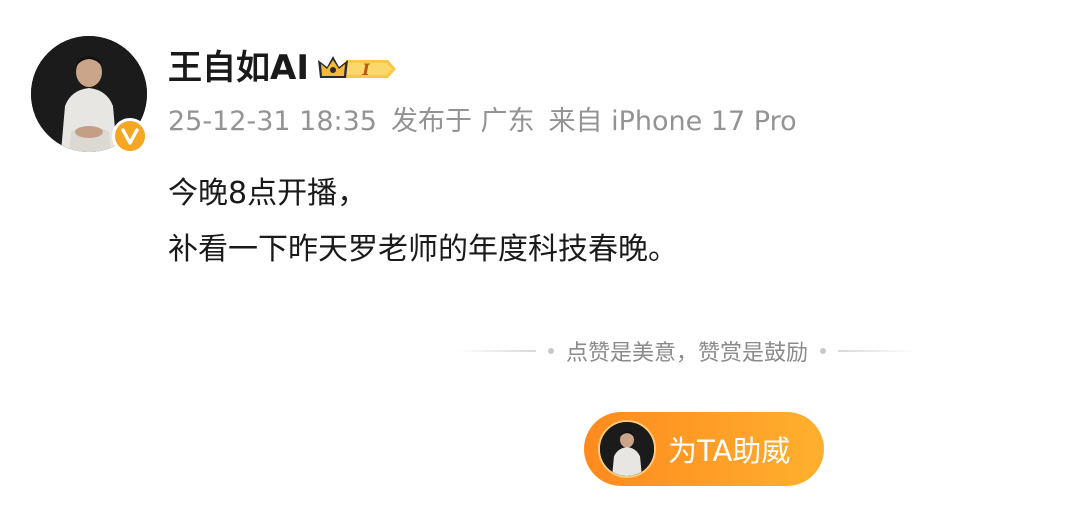 Image resolution: width=1080 pixels, height=526 pixels. I want to click on vip-crown-badge-icon: I, so click(358, 69).